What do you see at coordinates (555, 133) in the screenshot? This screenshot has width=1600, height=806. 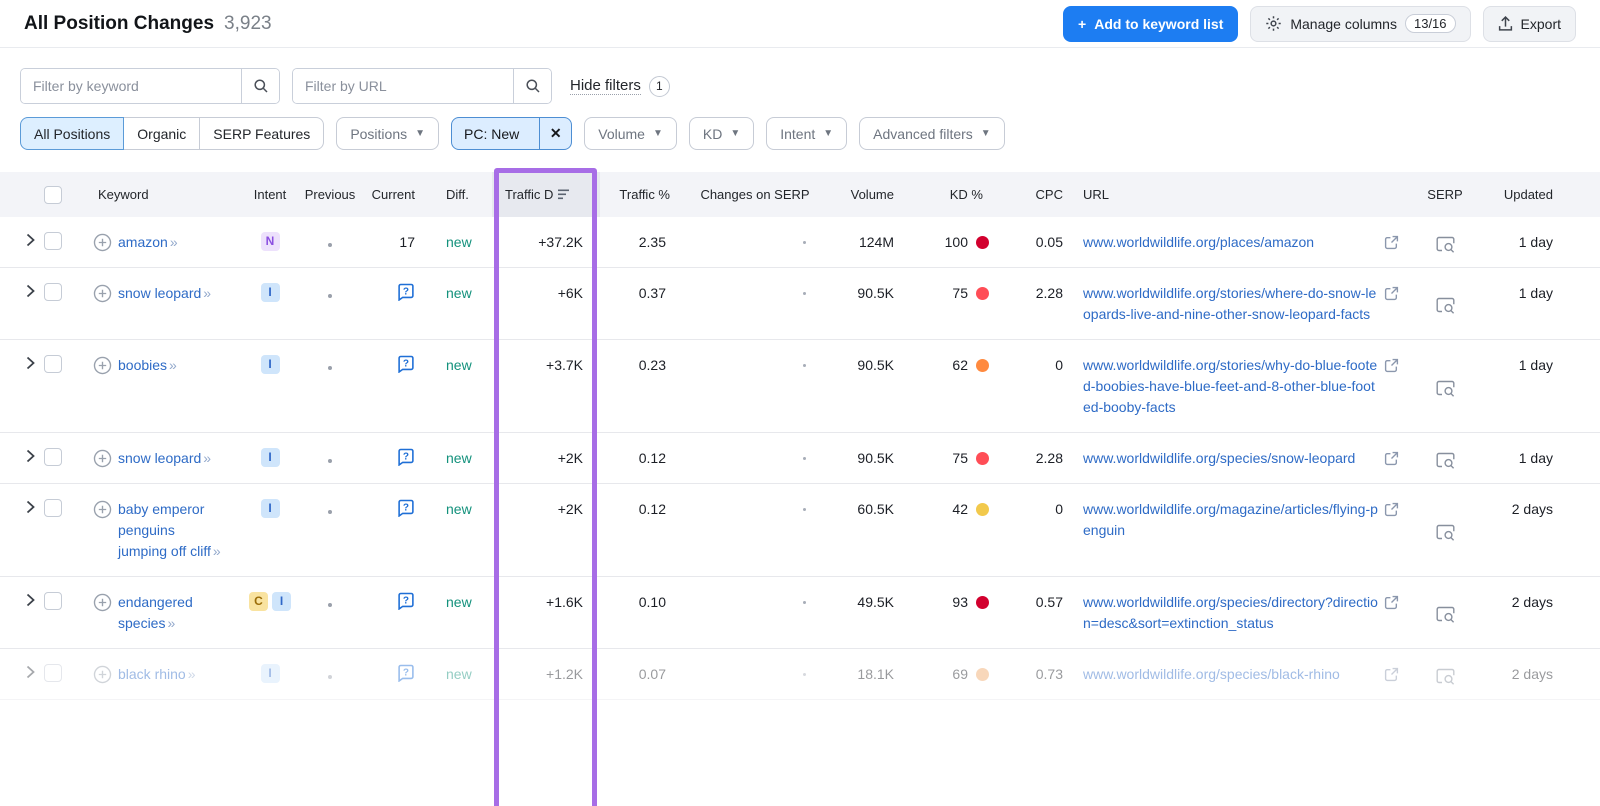 I see `remove-filter-button: ✕` at bounding box center [555, 133].